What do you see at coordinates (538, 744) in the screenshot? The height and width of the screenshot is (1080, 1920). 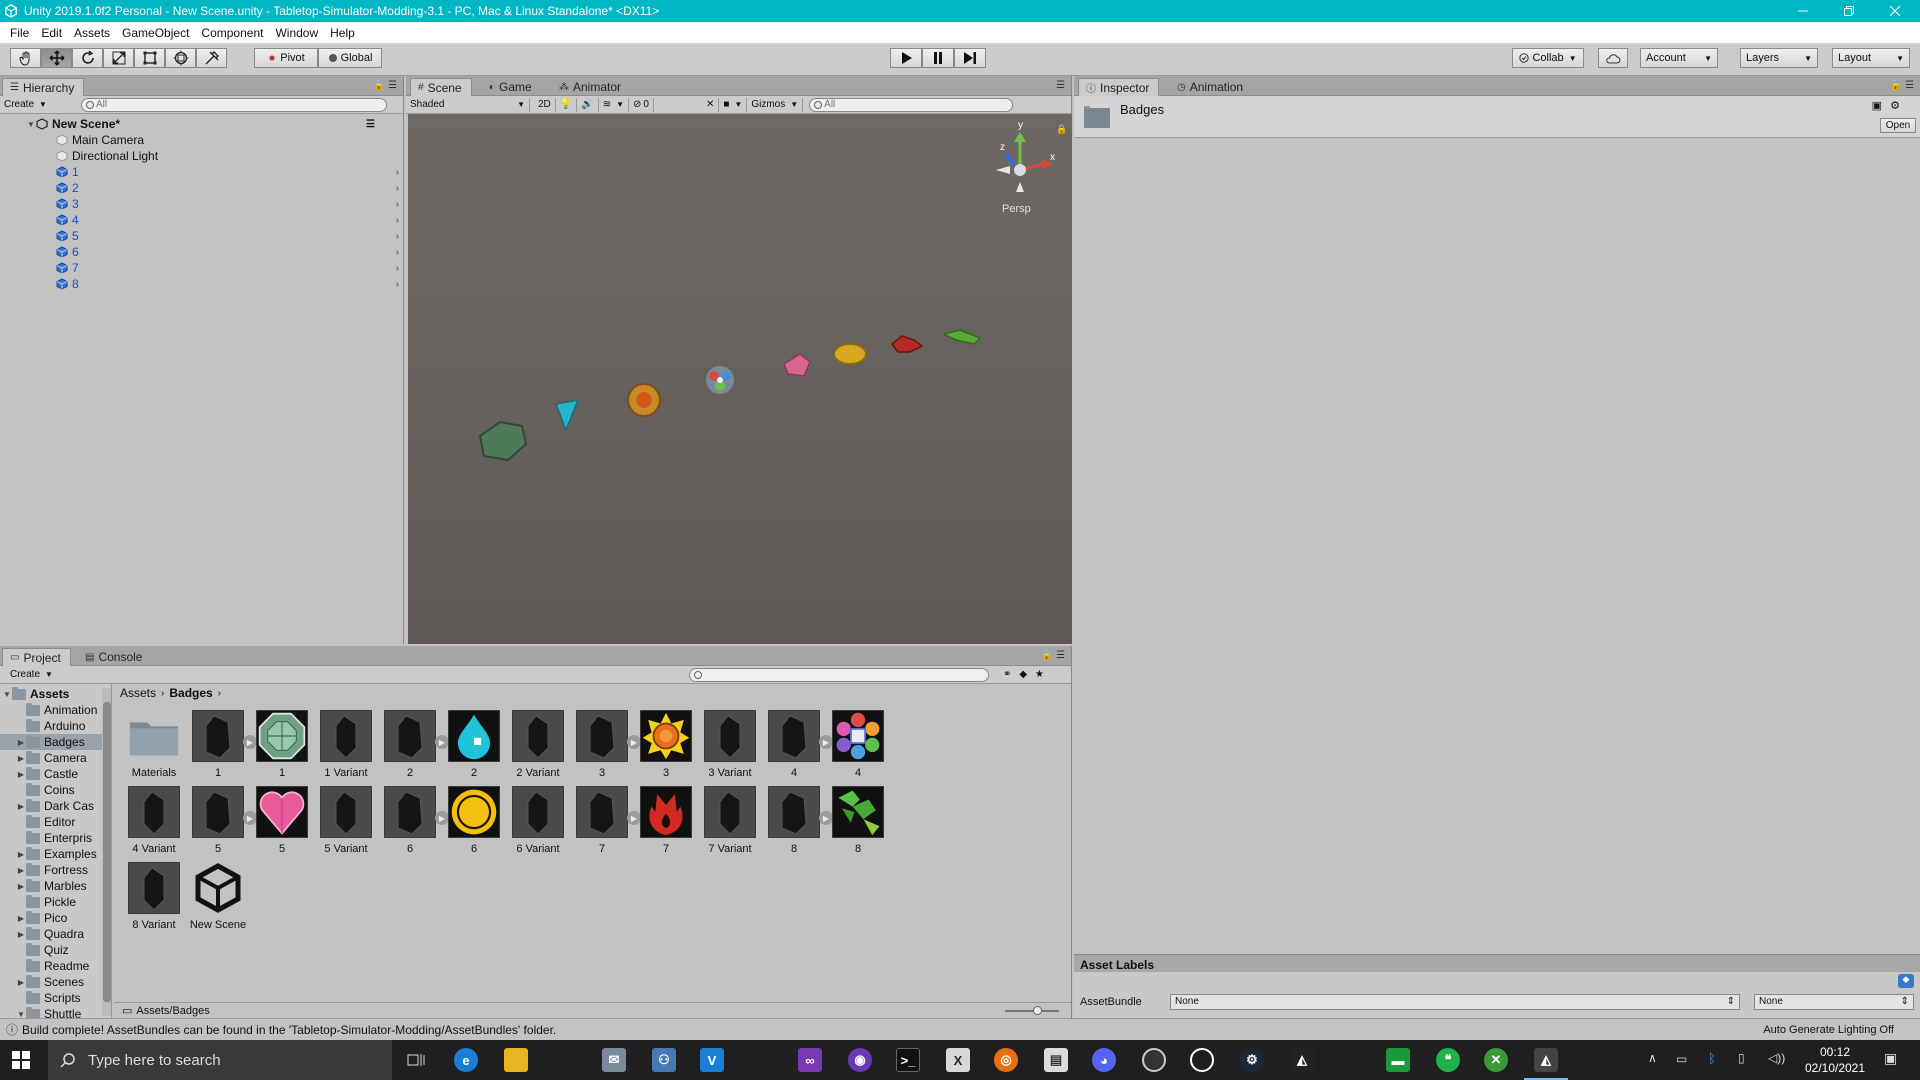 I see `asset-item: 2 Variant` at bounding box center [538, 744].